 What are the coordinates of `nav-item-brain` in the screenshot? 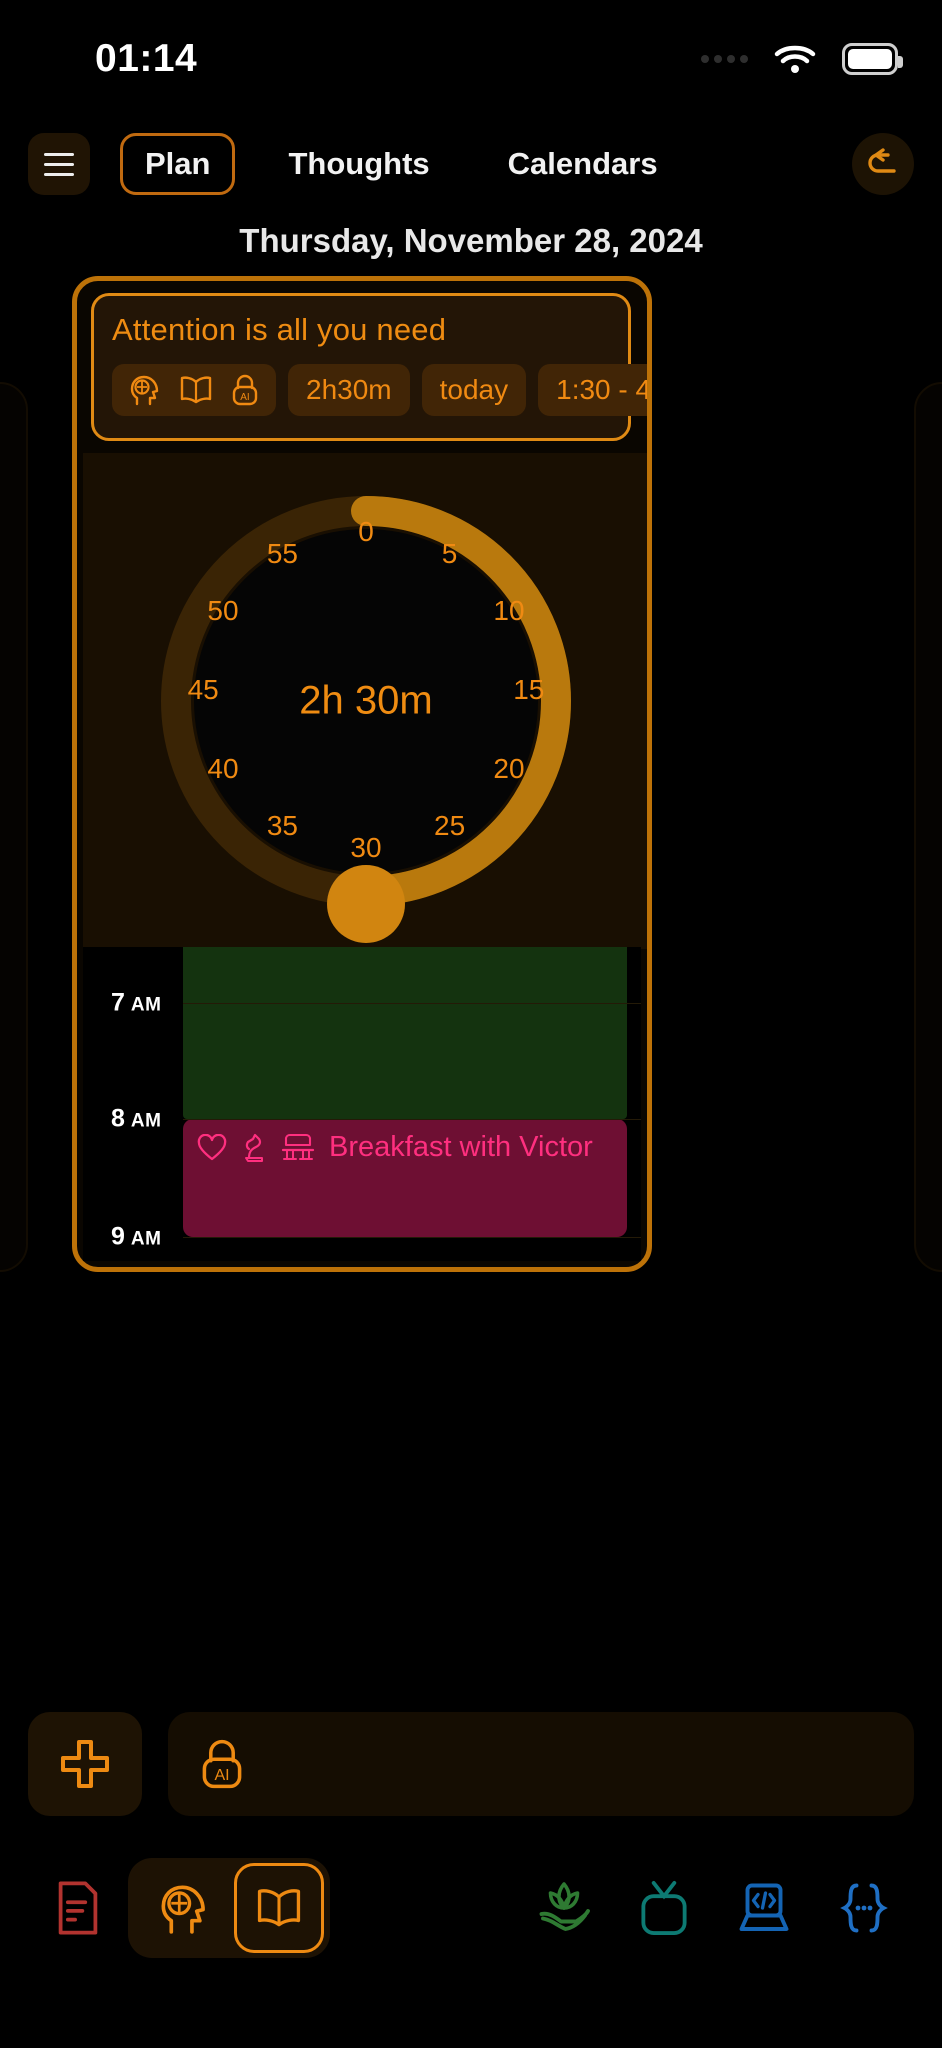 It's located at (184, 1908).